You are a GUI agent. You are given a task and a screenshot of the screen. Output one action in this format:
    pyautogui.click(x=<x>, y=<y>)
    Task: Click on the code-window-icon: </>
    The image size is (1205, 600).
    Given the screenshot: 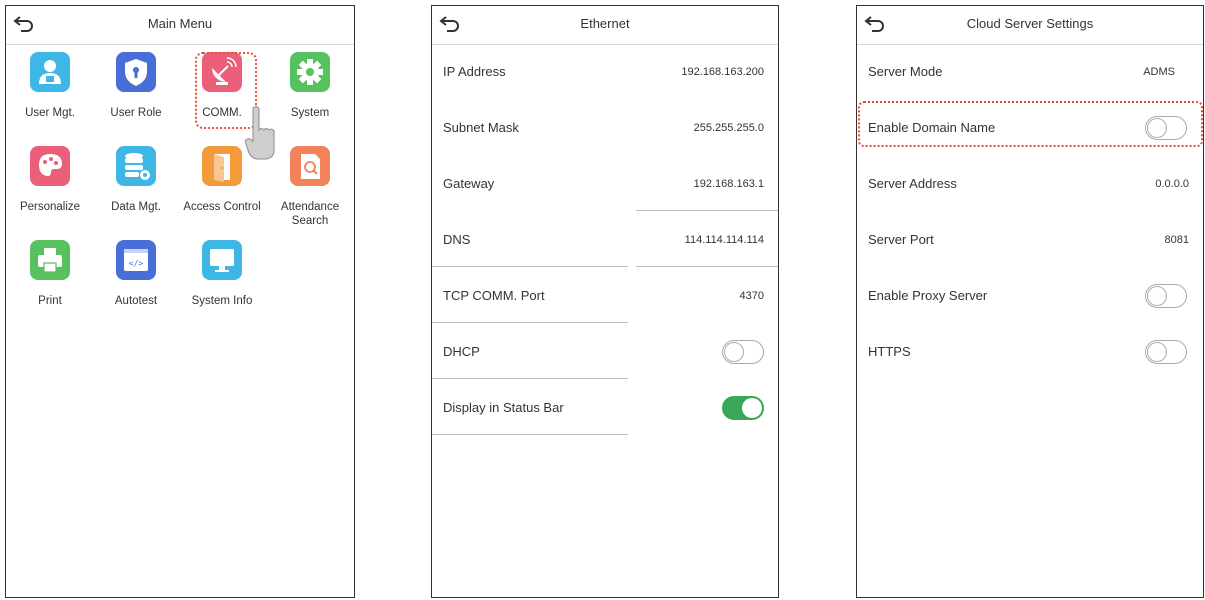 What is the action you would take?
    pyautogui.click(x=136, y=260)
    